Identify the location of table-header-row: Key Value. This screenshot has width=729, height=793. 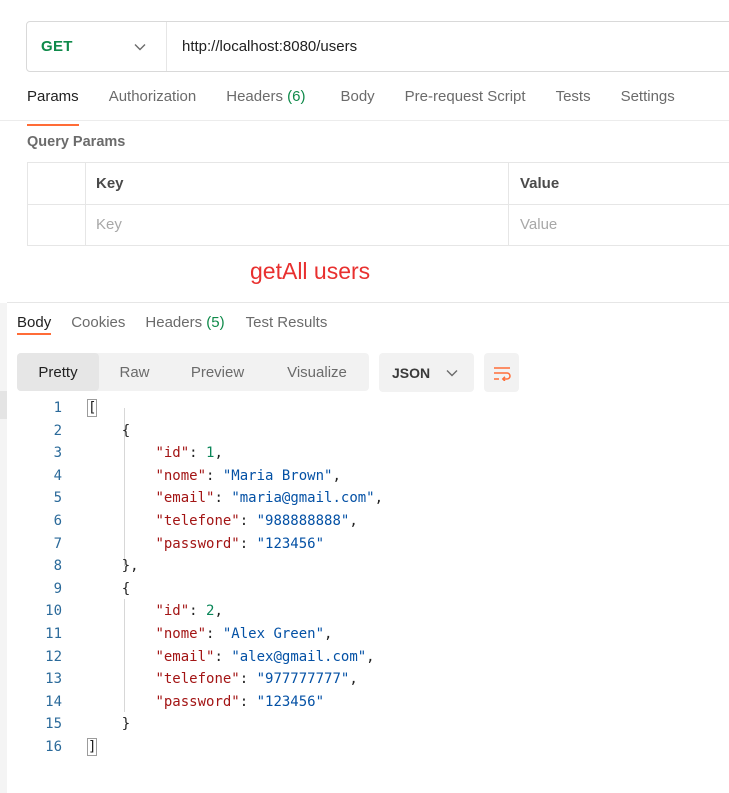
(378, 184).